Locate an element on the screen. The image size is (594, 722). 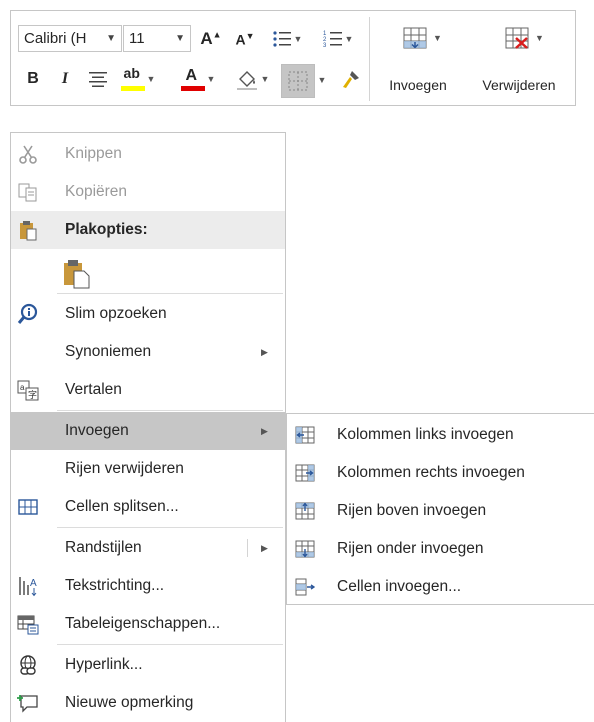
font-color-icon: A is located at coordinates (192, 79).